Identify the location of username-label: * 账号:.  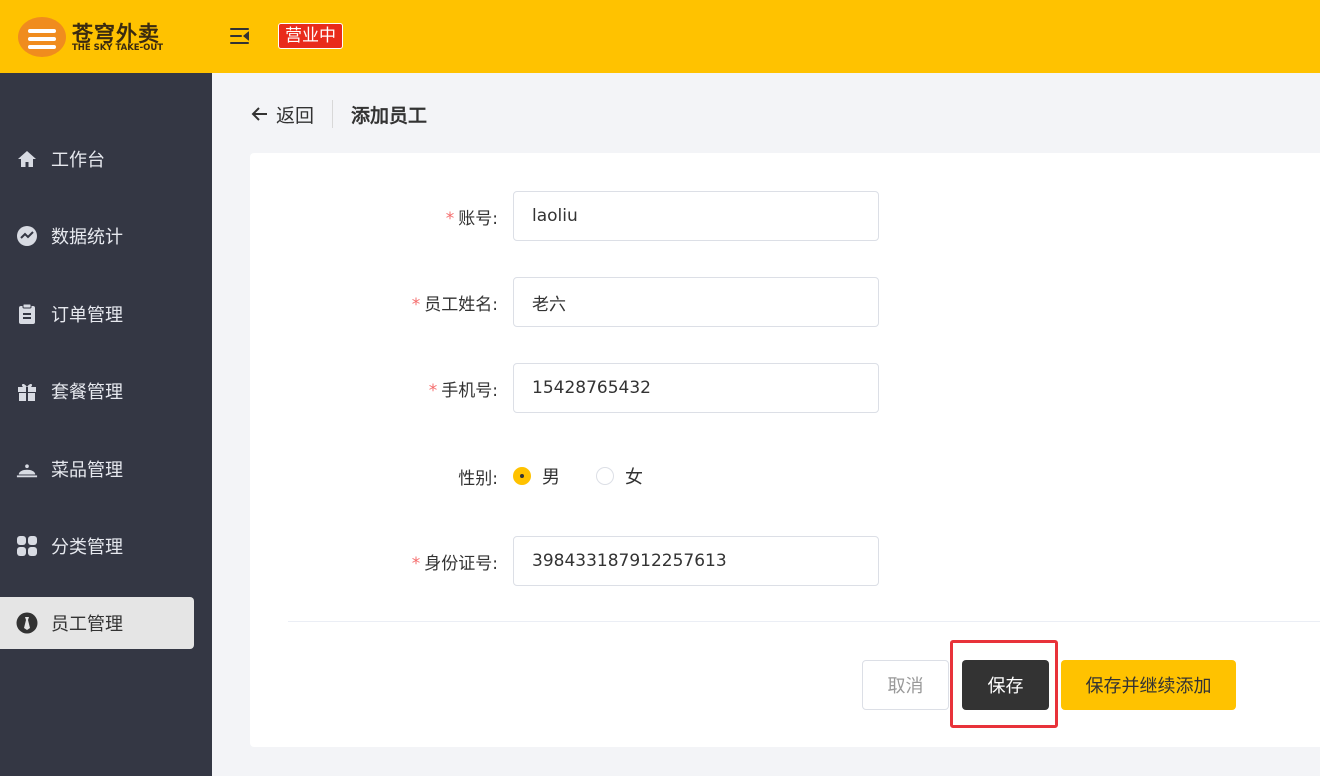
(471, 218).